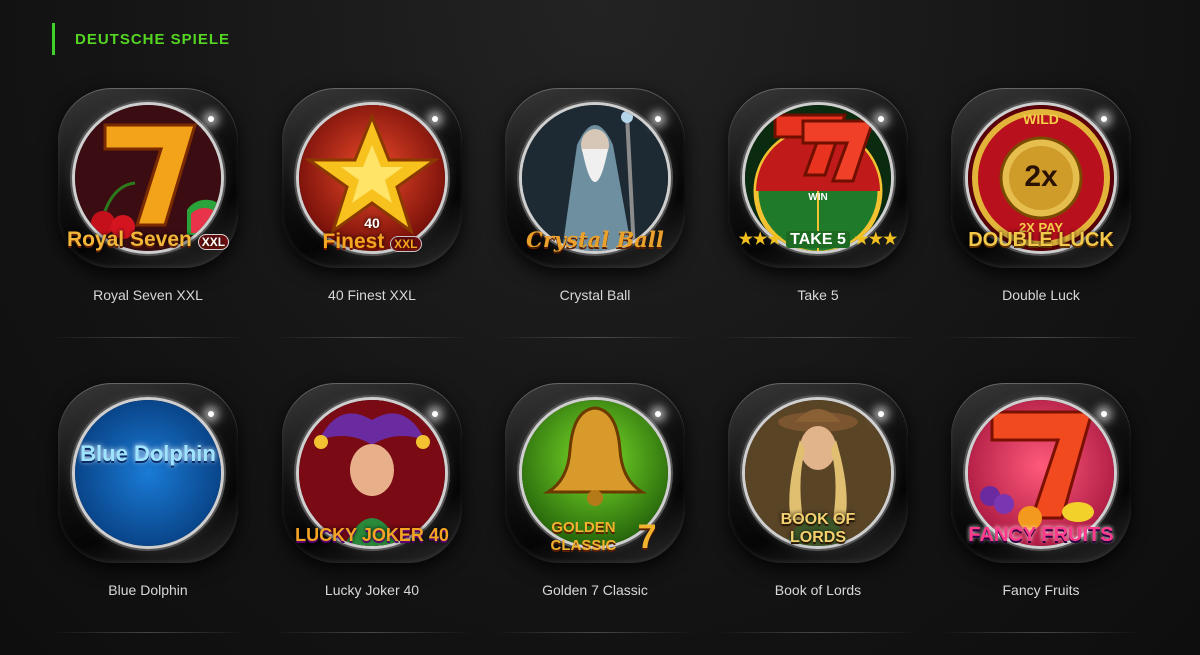 The width and height of the screenshot is (1200, 655). I want to click on game-thumbnail: BOOK OF LORDS, so click(818, 473).